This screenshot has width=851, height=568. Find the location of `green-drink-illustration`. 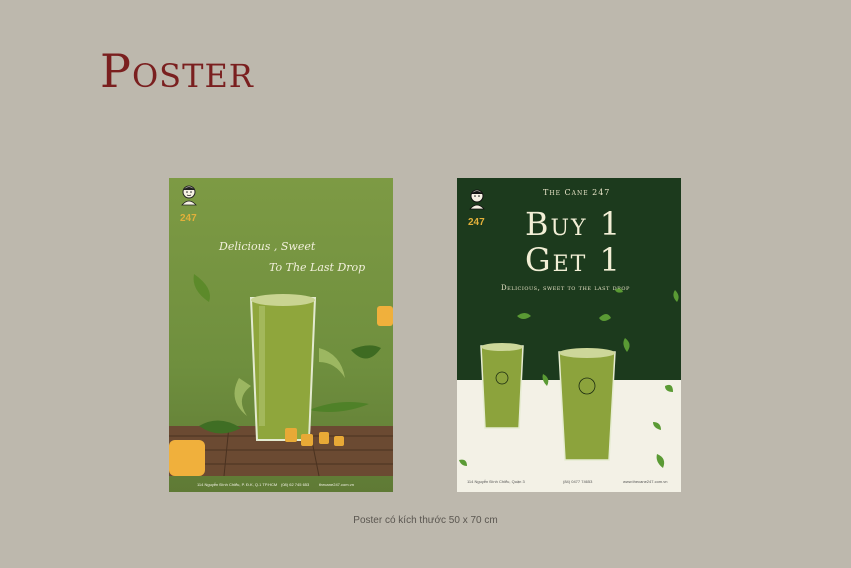

green-drink-illustration is located at coordinates (281, 375).